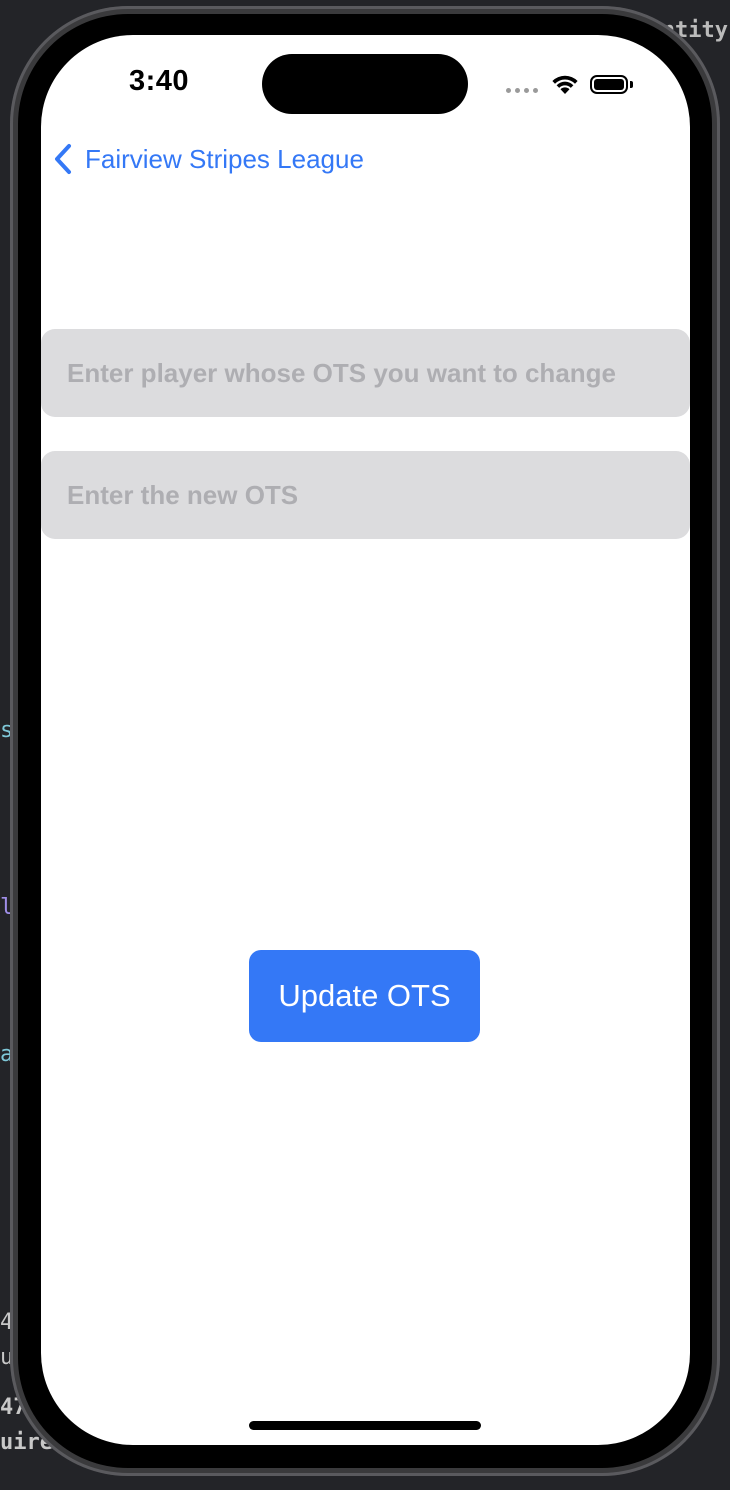 The image size is (730, 1490). What do you see at coordinates (364, 996) in the screenshot?
I see `update-ots-button: Update OTS` at bounding box center [364, 996].